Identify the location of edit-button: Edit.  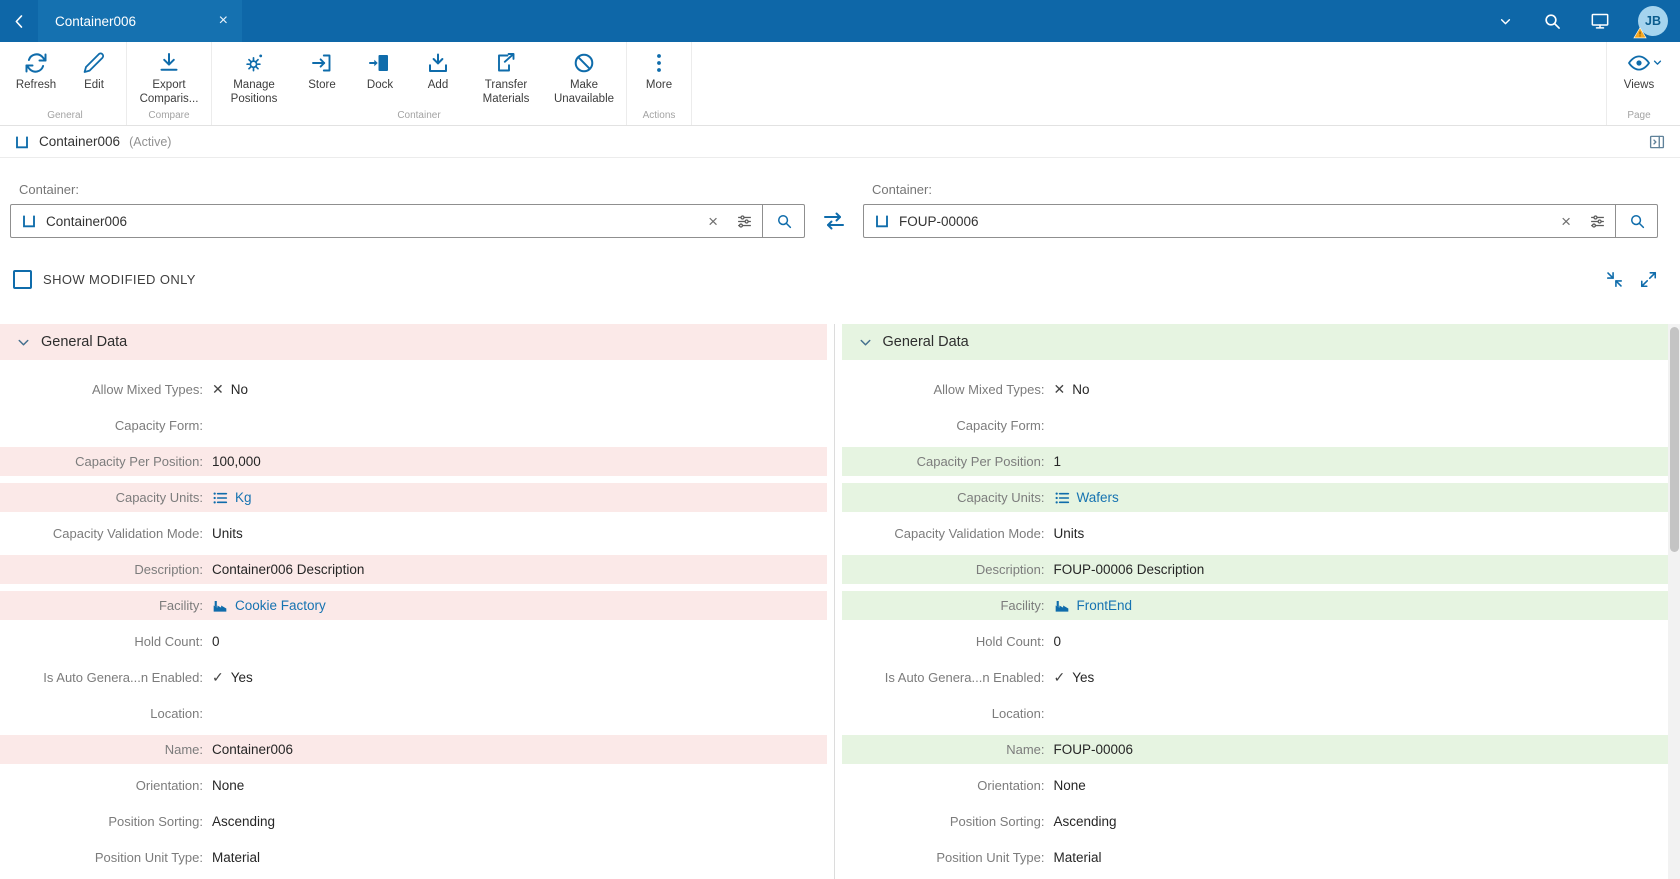
(94, 70).